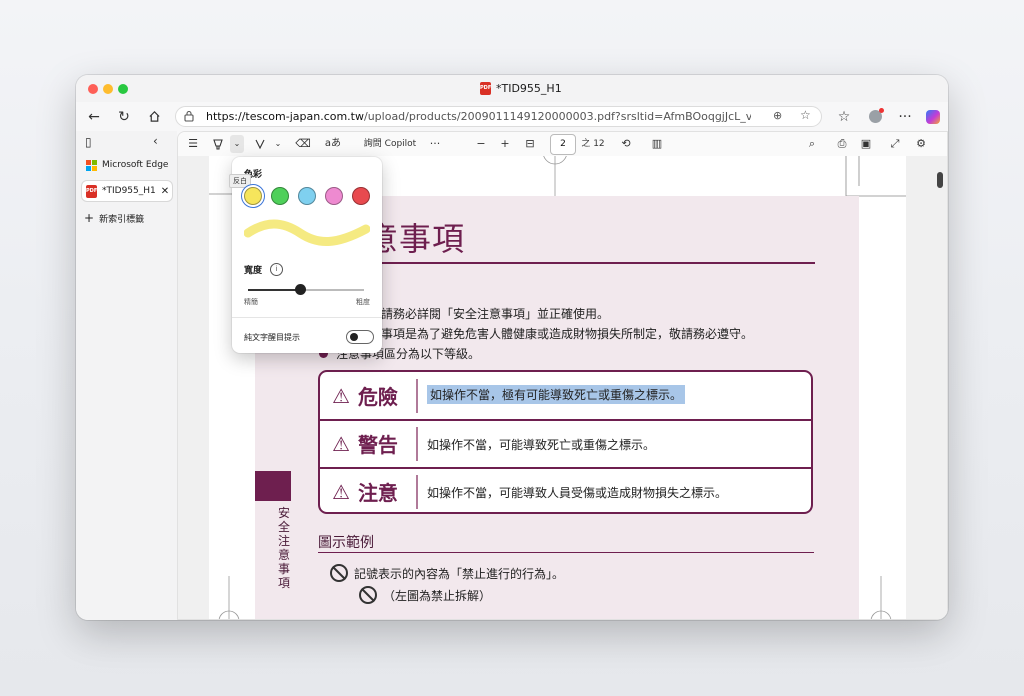 Image resolution: width=1024 pixels, height=696 pixels. What do you see at coordinates (94, 117) in the screenshot?
I see `back-icon: ←` at bounding box center [94, 117].